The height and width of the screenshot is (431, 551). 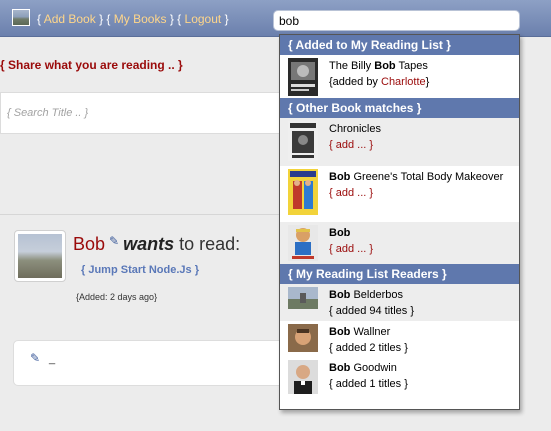 What do you see at coordinates (89, 244) in the screenshot?
I see `feed-user-name: Bob` at bounding box center [89, 244].